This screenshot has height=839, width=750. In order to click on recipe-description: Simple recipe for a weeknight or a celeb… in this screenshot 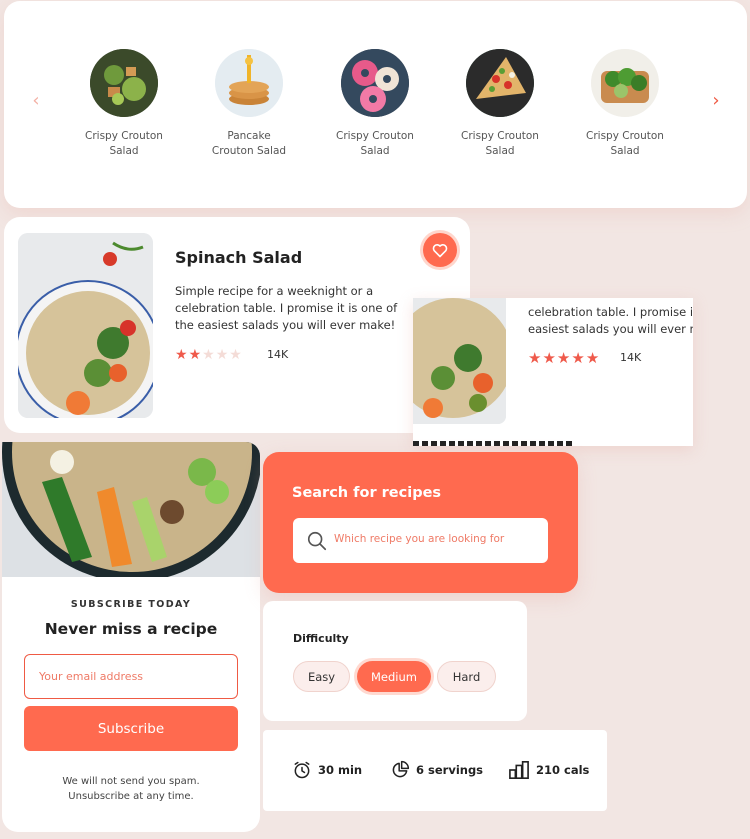, I will do `click(286, 308)`.